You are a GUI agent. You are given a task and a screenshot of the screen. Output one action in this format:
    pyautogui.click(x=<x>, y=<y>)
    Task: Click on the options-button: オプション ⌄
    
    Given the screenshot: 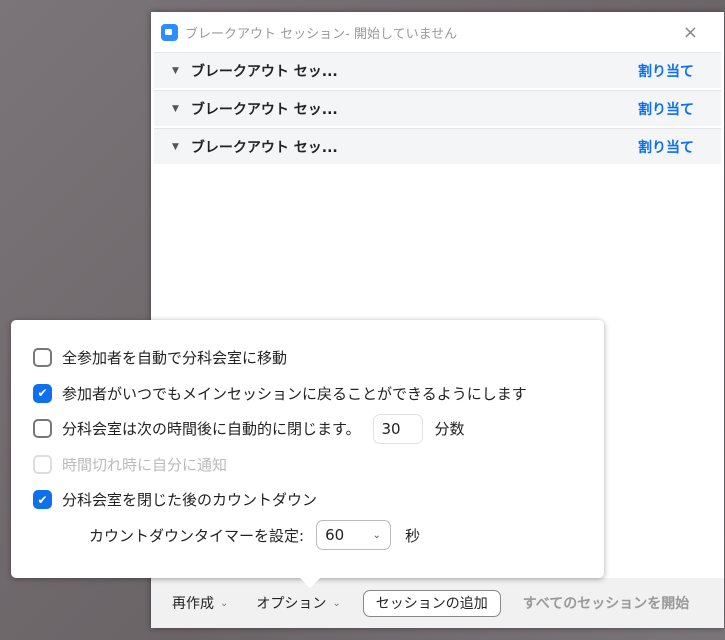 What is the action you would take?
    pyautogui.click(x=298, y=603)
    